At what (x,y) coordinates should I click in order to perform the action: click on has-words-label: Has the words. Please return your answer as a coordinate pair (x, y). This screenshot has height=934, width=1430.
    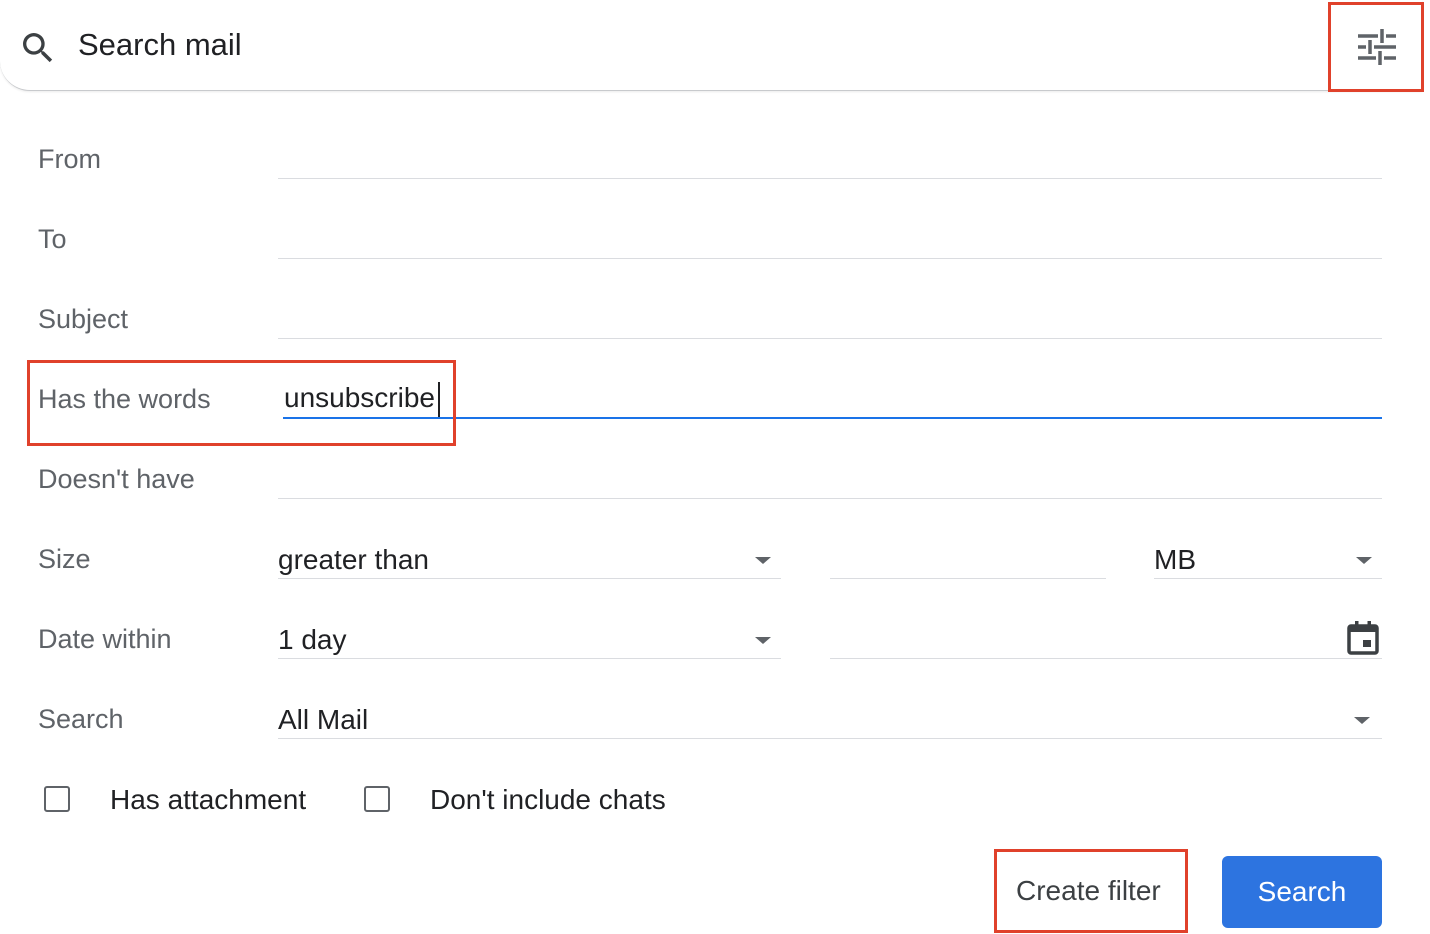
    Looking at the image, I should click on (124, 399).